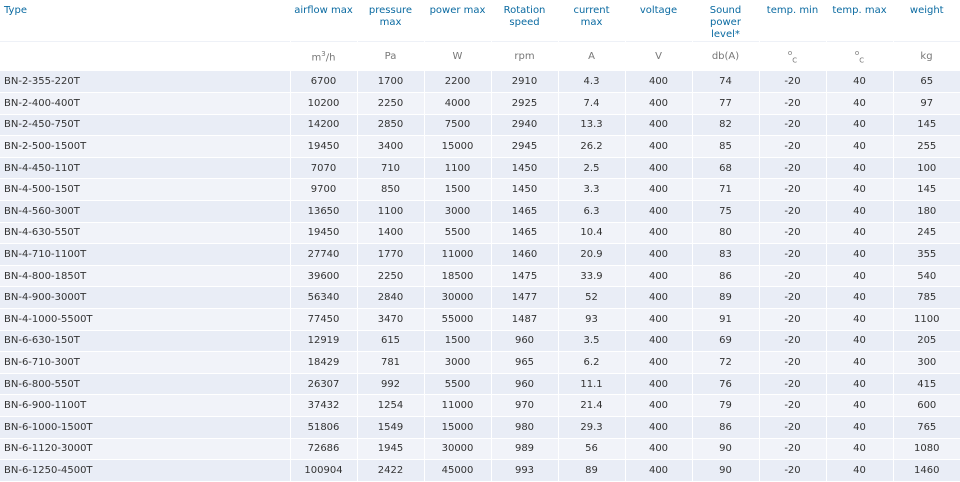 Image resolution: width=960 pixels, height=482 pixels. I want to click on cell-pressure: 781, so click(390, 362).